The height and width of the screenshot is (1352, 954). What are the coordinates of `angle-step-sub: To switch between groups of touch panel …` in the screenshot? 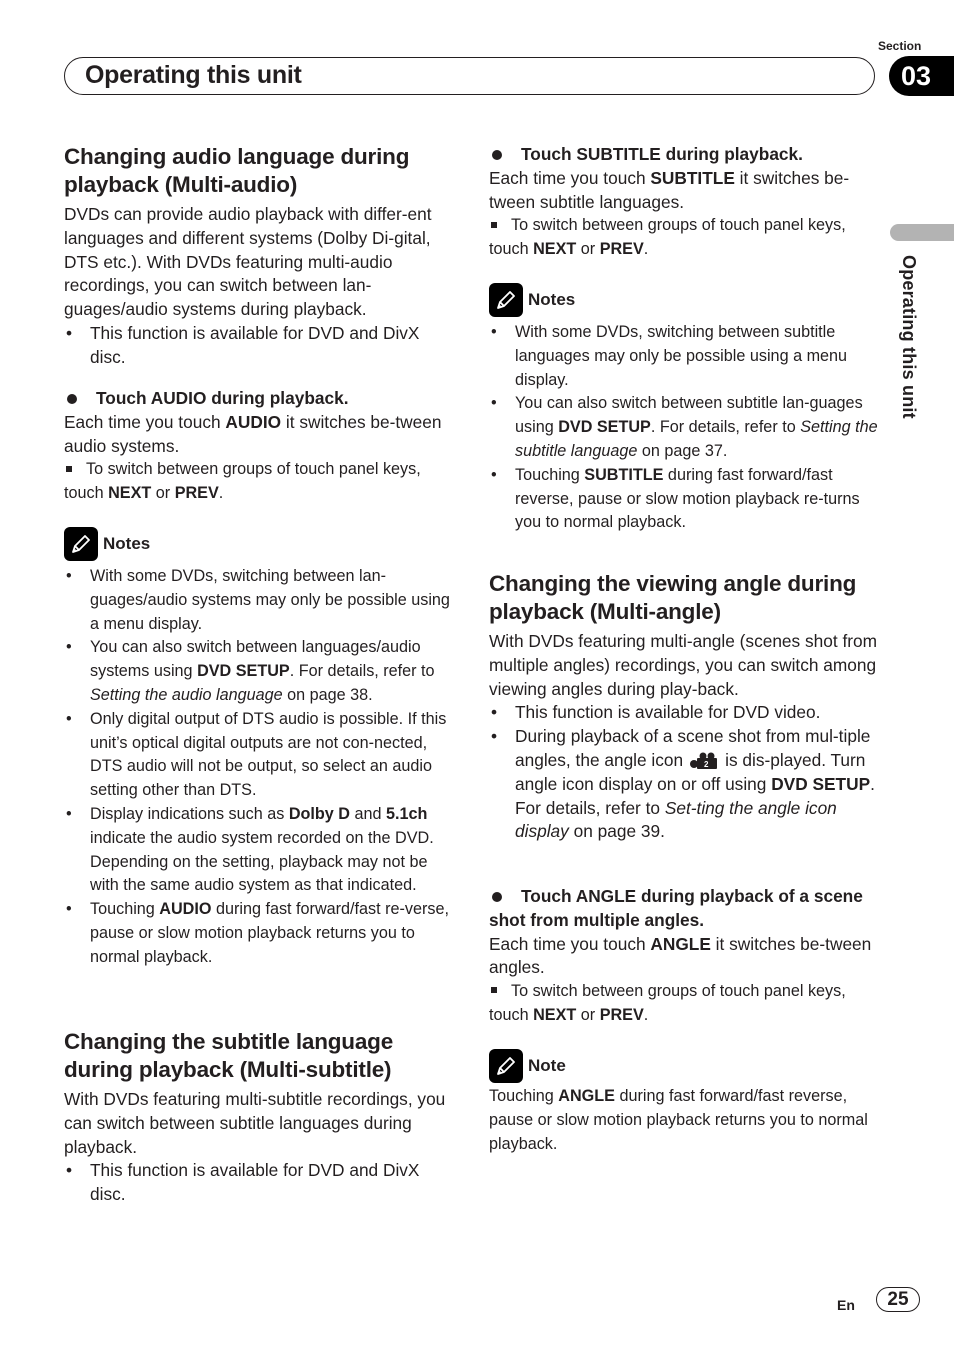 It's located at (667, 1003).